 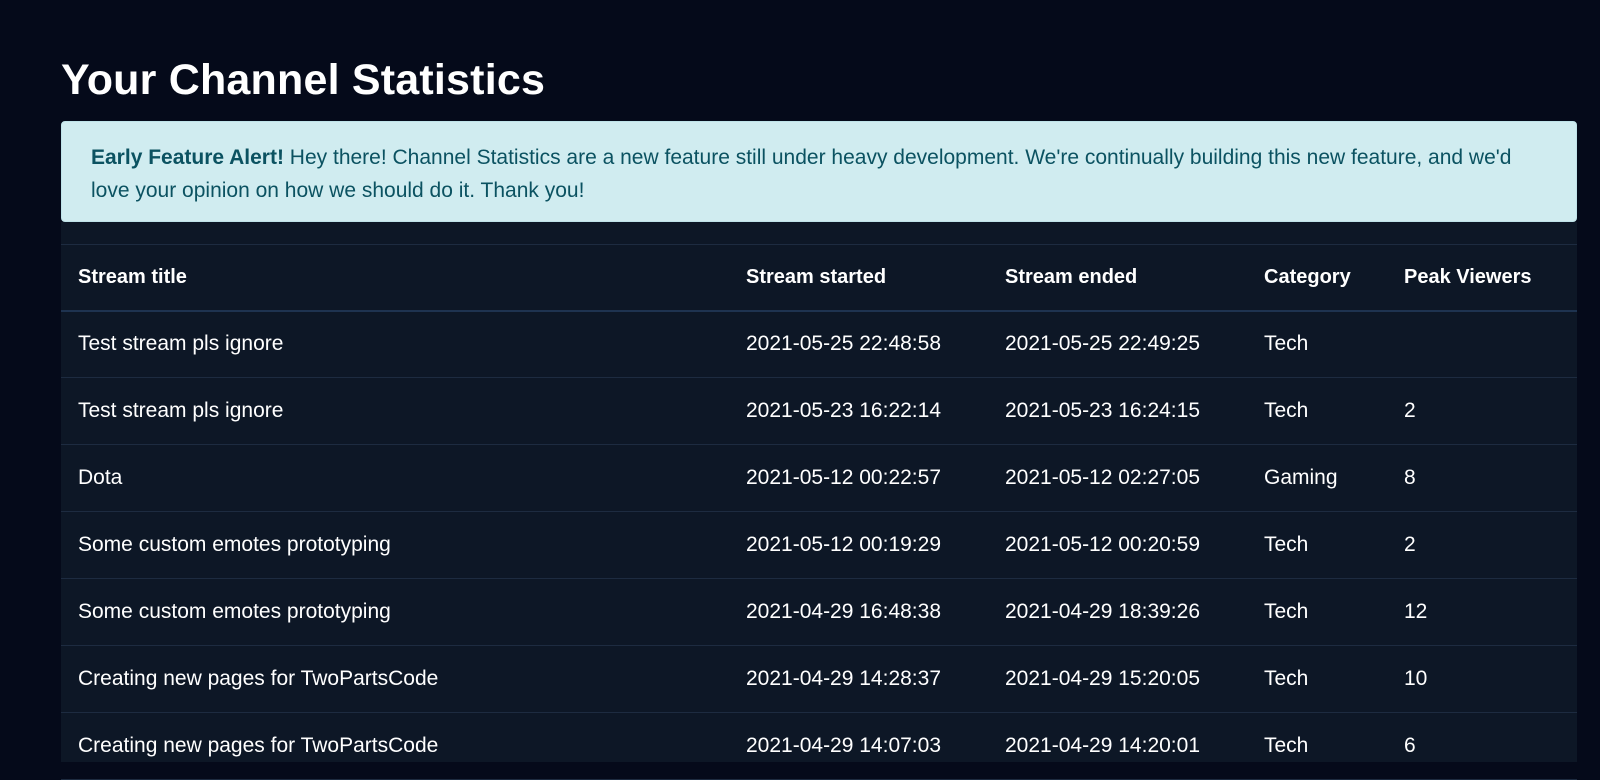 I want to click on header-stream-started: Stream started, so click(x=858, y=278).